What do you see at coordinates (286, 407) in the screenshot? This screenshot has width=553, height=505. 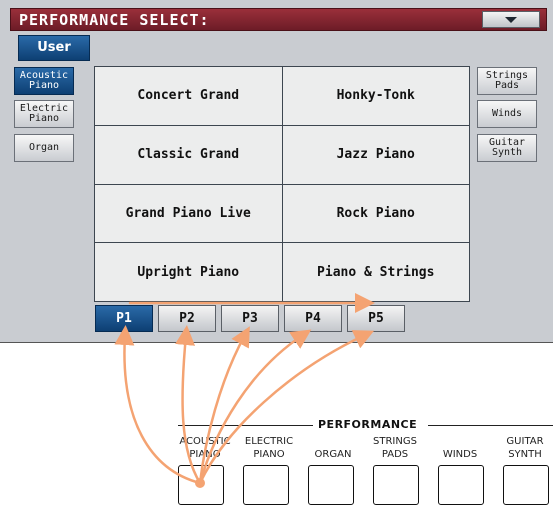 I see `arrow-to-p5` at bounding box center [286, 407].